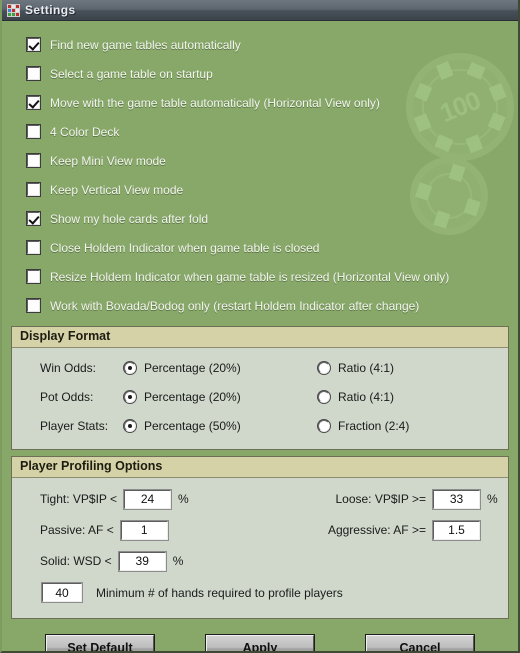  Describe the element at coordinates (260, 499) in the screenshot. I see `profiling-row-tight-loose: Tight: VP$IP < 24 % Loose: VP$IP >= 33 %` at that location.